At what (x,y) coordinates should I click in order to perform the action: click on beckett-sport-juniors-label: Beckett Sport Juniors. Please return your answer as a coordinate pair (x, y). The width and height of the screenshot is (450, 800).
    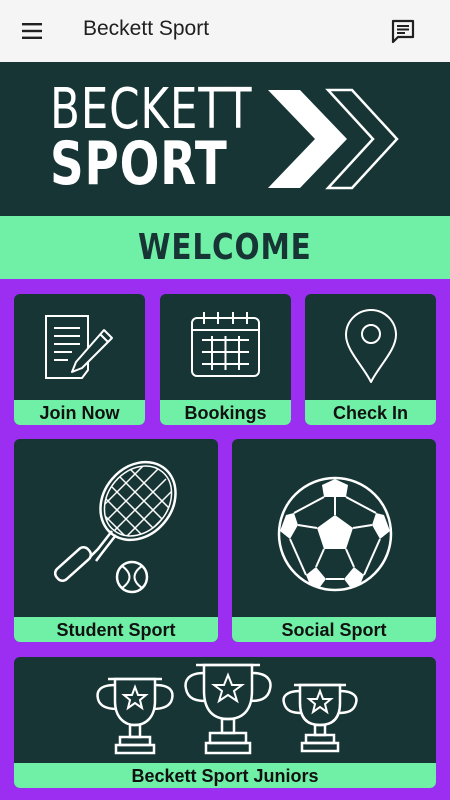
    Looking at the image, I should click on (225, 775).